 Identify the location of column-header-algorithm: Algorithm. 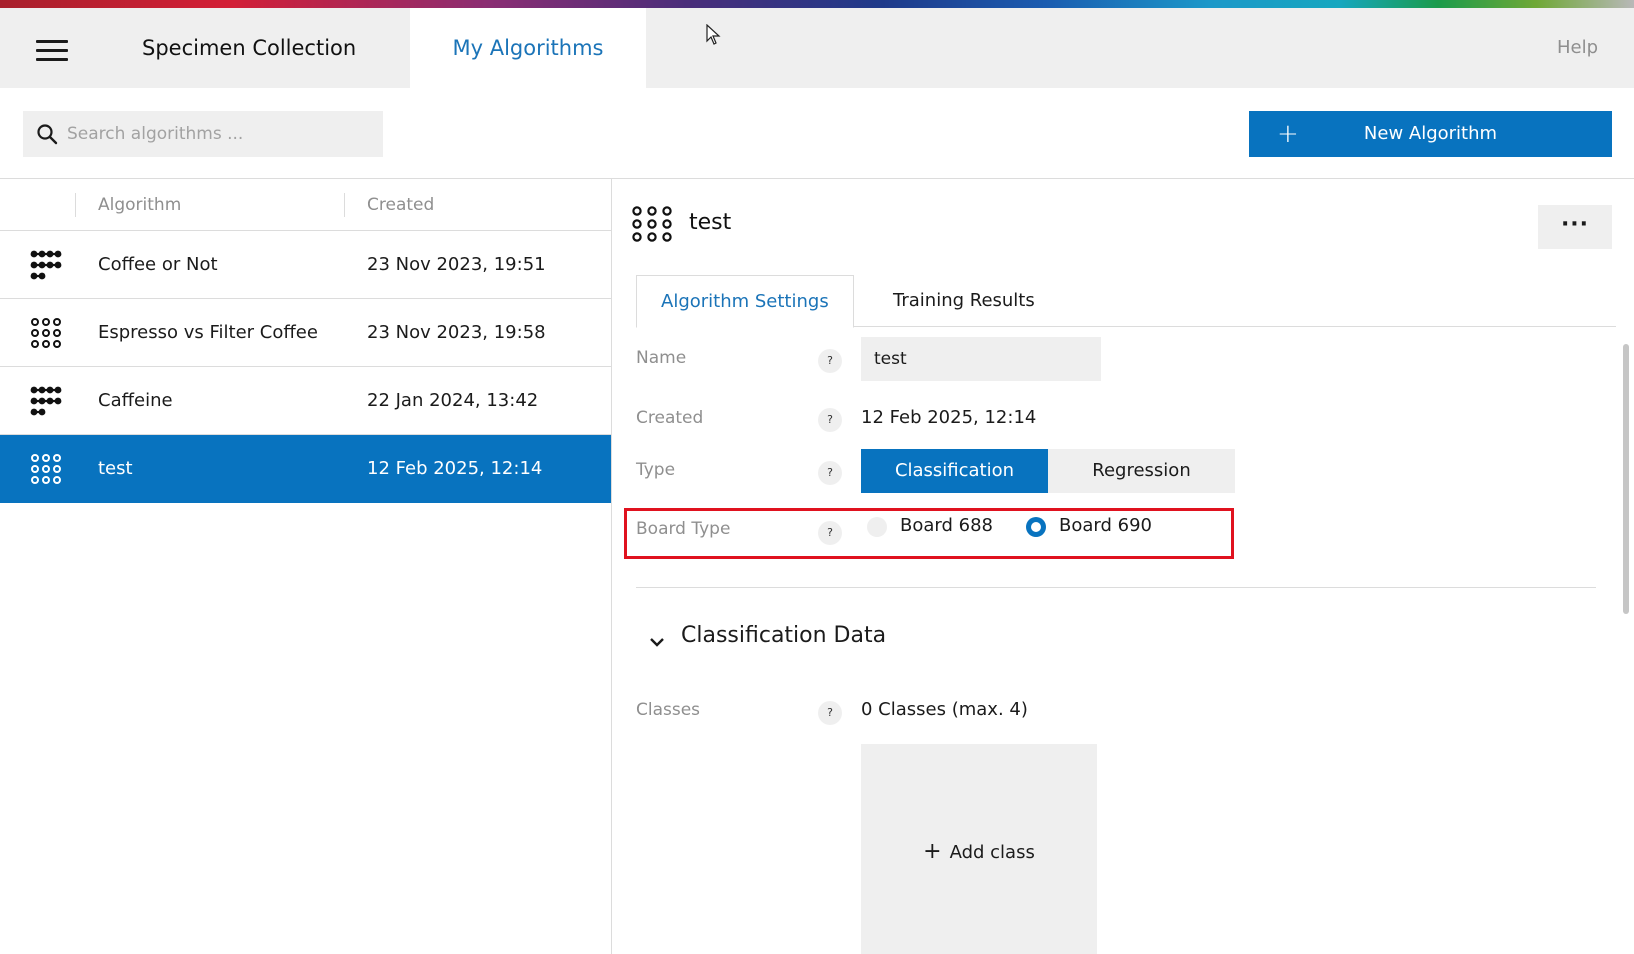
(139, 205).